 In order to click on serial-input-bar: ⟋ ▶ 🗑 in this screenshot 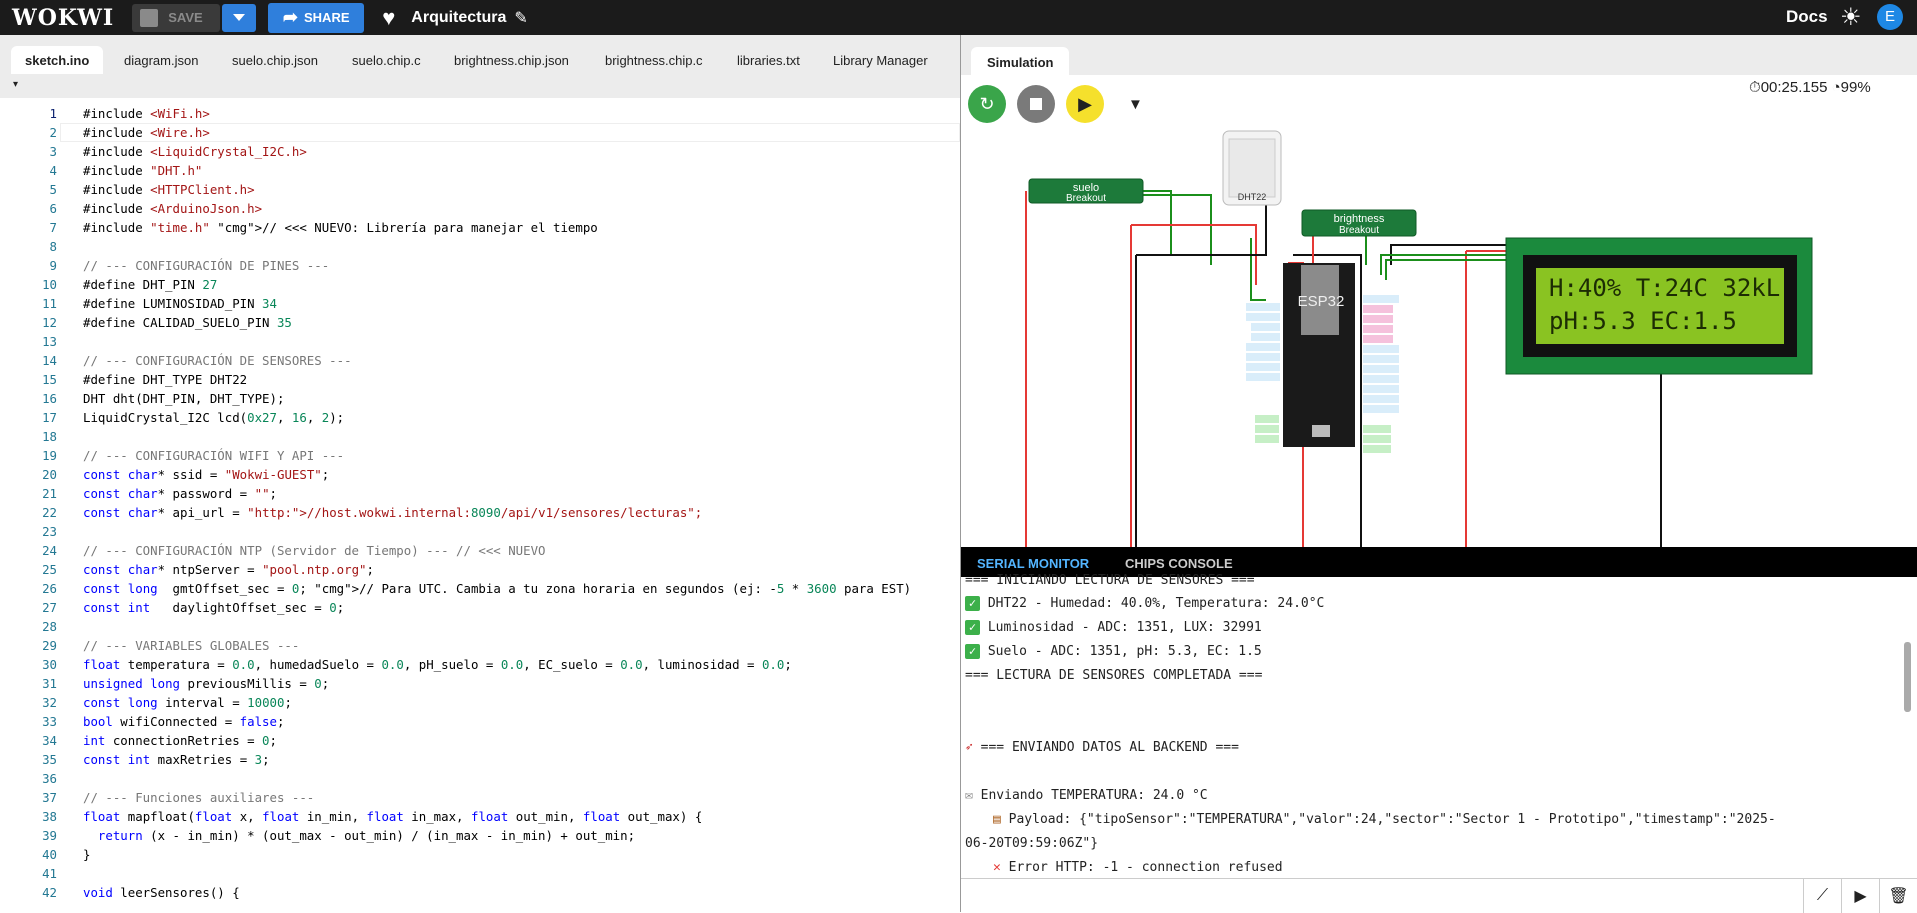, I will do `click(1439, 895)`.